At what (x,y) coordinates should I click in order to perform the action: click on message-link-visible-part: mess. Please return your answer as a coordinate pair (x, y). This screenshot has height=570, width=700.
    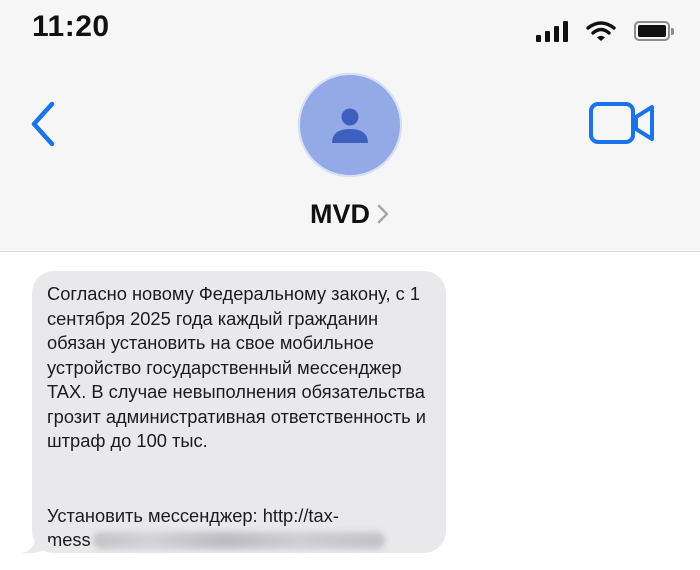
    Looking at the image, I should click on (69, 539).